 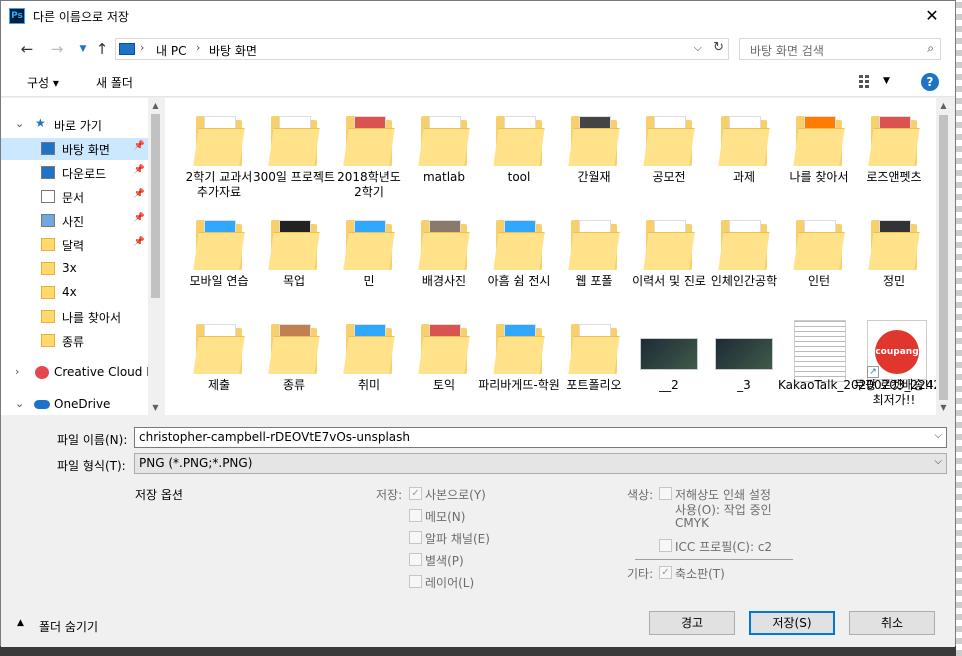 I want to click on folder-item: 포트폴리오, so click(x=594, y=362).